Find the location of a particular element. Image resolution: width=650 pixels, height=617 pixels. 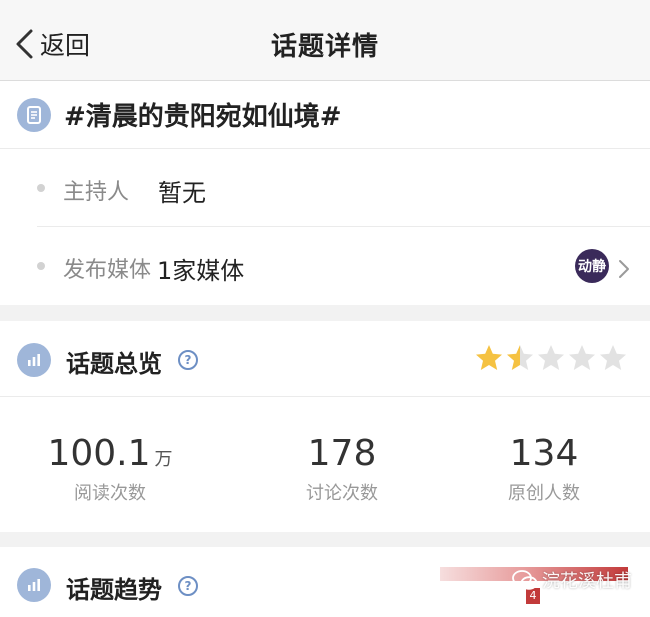

chevron-right-icon is located at coordinates (624, 269).